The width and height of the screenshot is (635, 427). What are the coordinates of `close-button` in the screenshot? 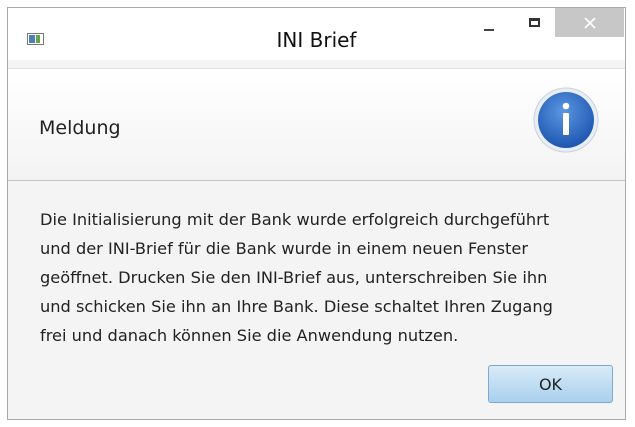 It's located at (589, 22).